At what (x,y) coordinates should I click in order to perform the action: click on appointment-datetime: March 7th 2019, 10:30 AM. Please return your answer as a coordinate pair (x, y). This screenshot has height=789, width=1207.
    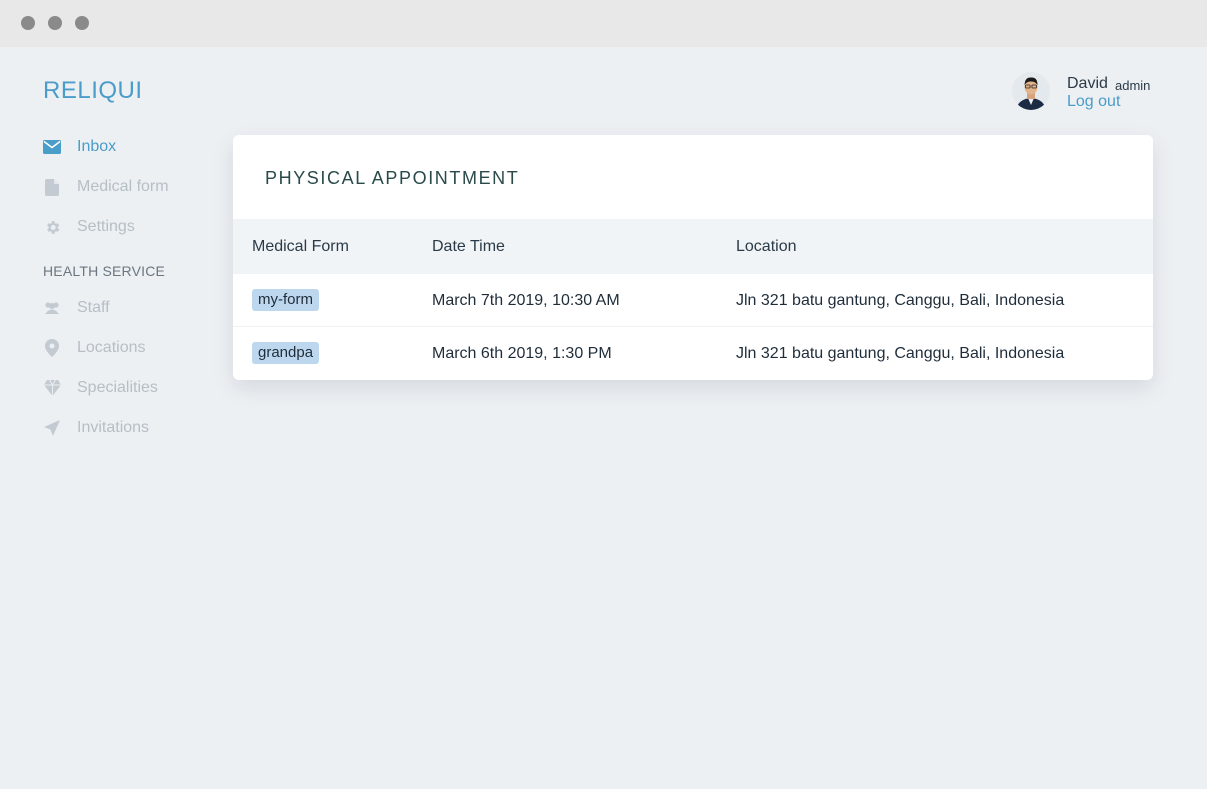
    Looking at the image, I should click on (526, 300).